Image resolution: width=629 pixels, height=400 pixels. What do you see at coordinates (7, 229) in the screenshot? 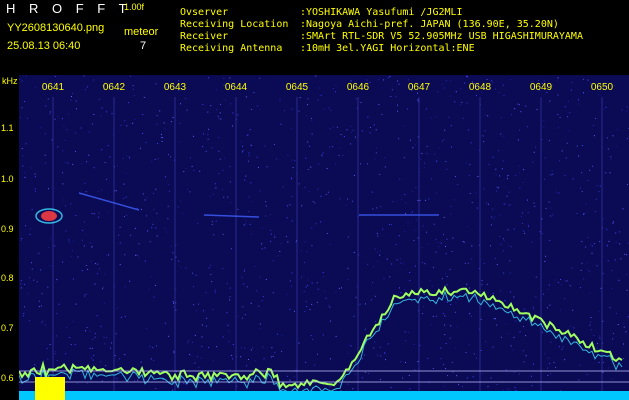
I see `y-tick-0-9: 0.9` at bounding box center [7, 229].